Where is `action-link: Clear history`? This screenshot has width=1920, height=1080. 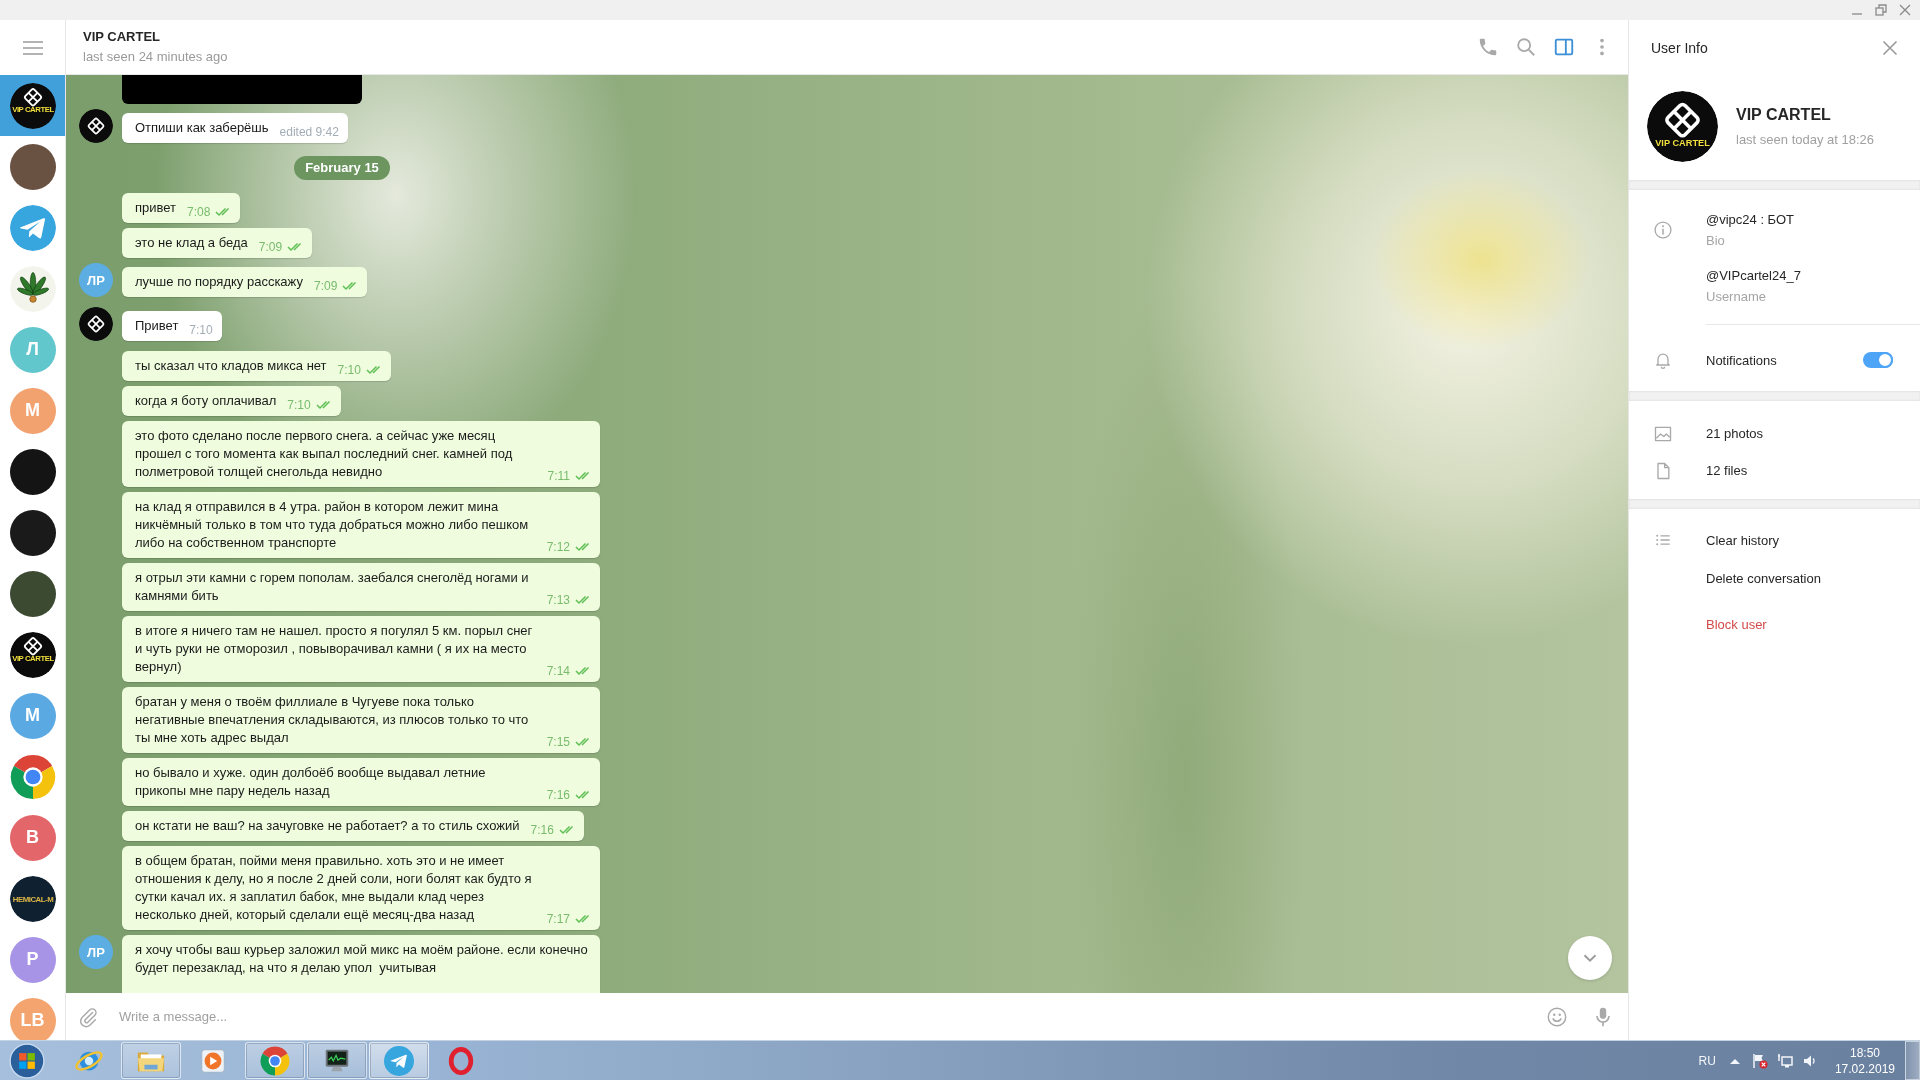 action-link: Clear history is located at coordinates (1742, 540).